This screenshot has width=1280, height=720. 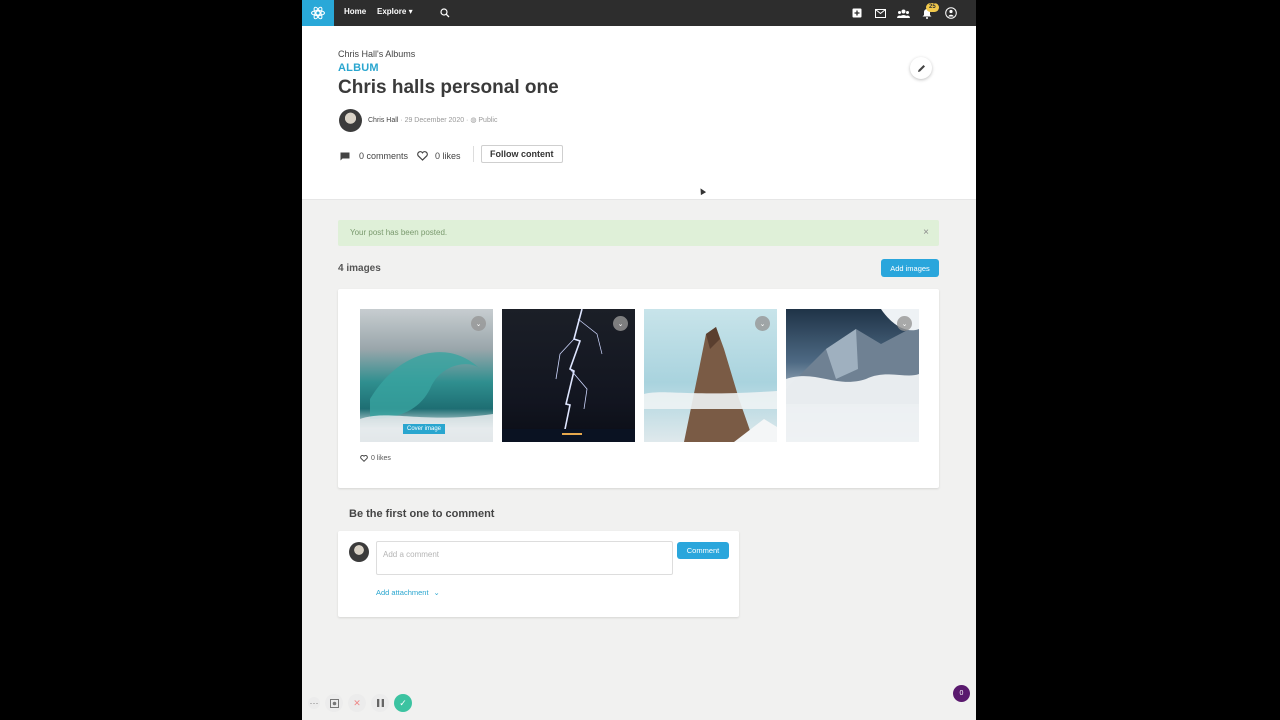 I want to click on comment-form: Add a comment Comment Add attachment ⌄, so click(x=538, y=574).